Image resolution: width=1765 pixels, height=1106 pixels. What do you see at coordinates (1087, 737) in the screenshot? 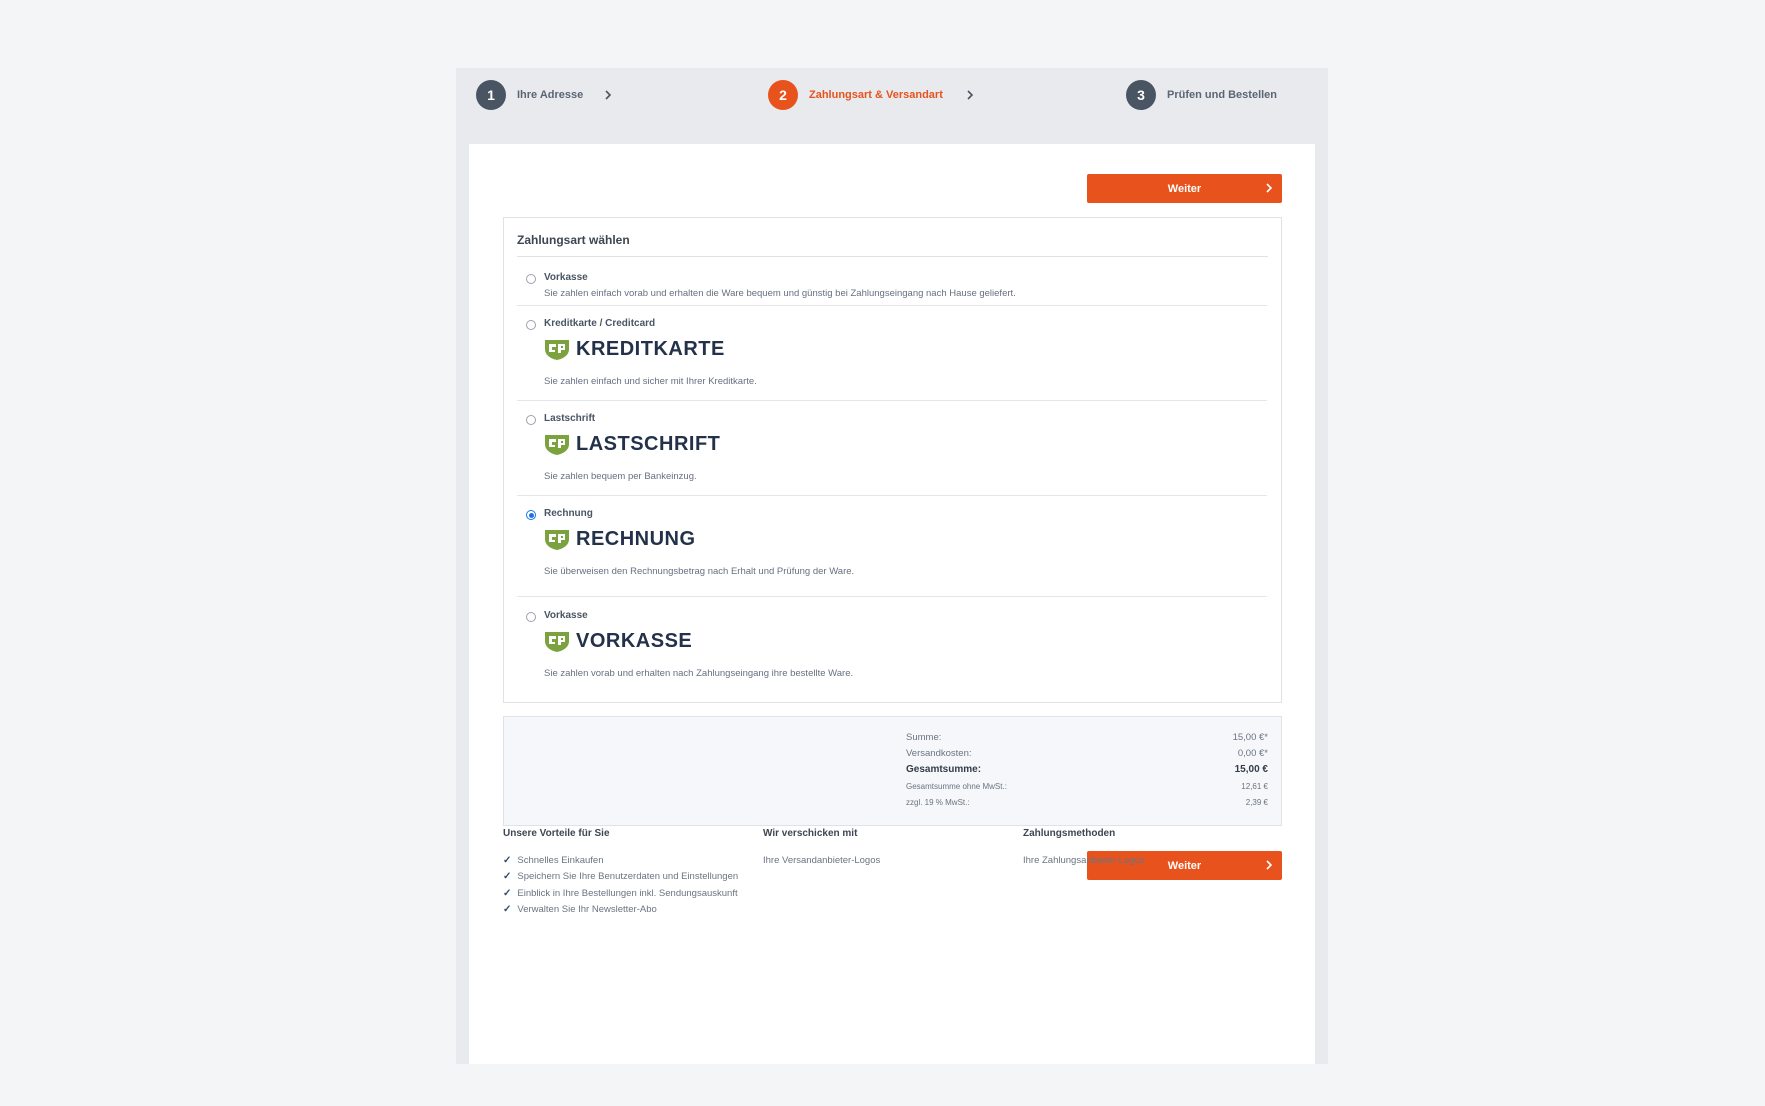
I see `summary-row: Summe: 15,00 €*` at bounding box center [1087, 737].